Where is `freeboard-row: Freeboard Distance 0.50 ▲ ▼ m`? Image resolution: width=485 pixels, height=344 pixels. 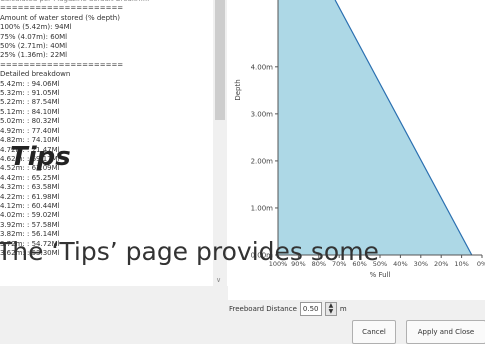 freeboard-row: Freeboard Distance 0.50 ▲ ▼ m is located at coordinates (288, 309).